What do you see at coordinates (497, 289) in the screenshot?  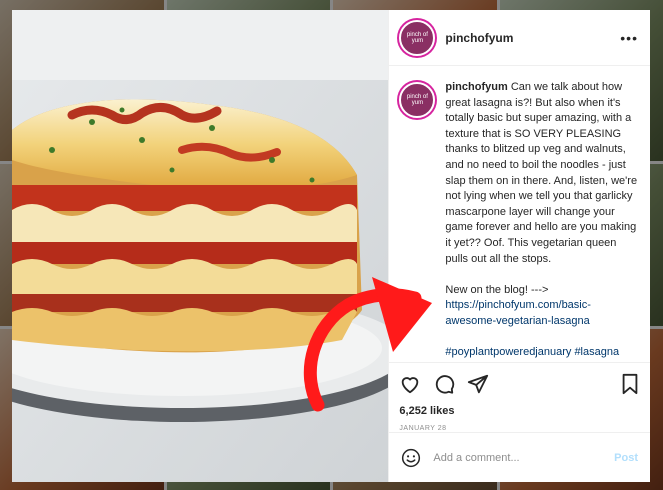 I see `blog-prefix: New on the blog! --->` at bounding box center [497, 289].